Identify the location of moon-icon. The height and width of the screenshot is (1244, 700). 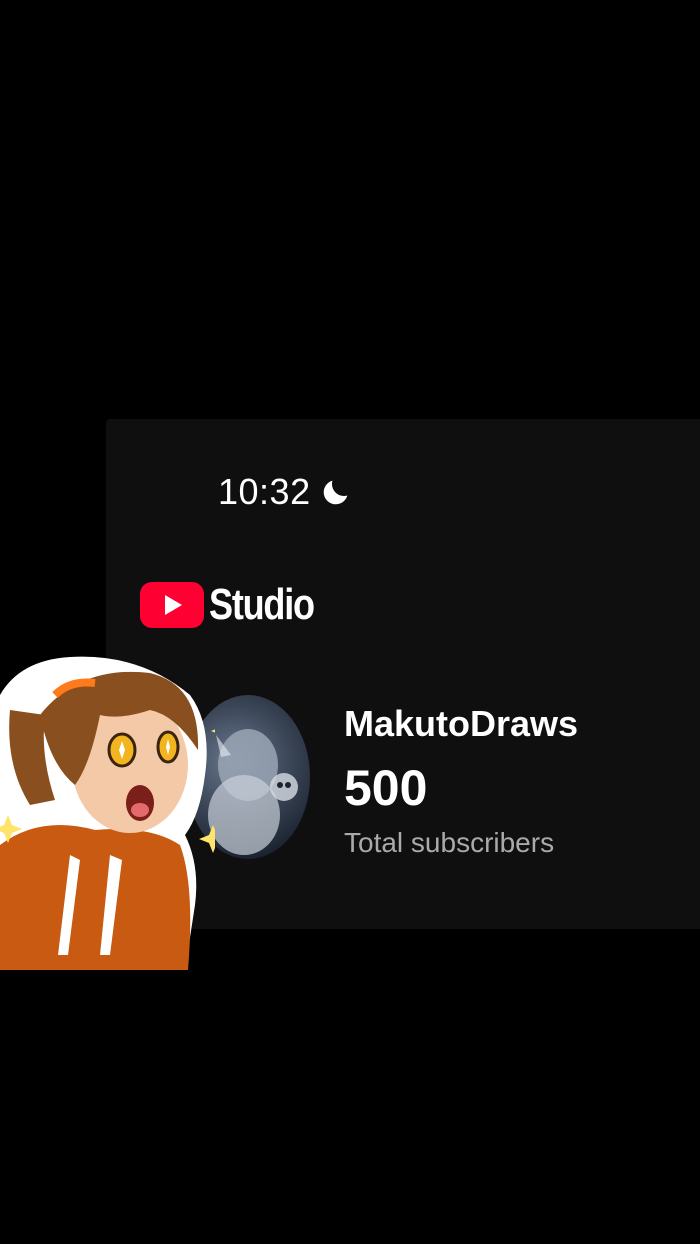
(335, 492).